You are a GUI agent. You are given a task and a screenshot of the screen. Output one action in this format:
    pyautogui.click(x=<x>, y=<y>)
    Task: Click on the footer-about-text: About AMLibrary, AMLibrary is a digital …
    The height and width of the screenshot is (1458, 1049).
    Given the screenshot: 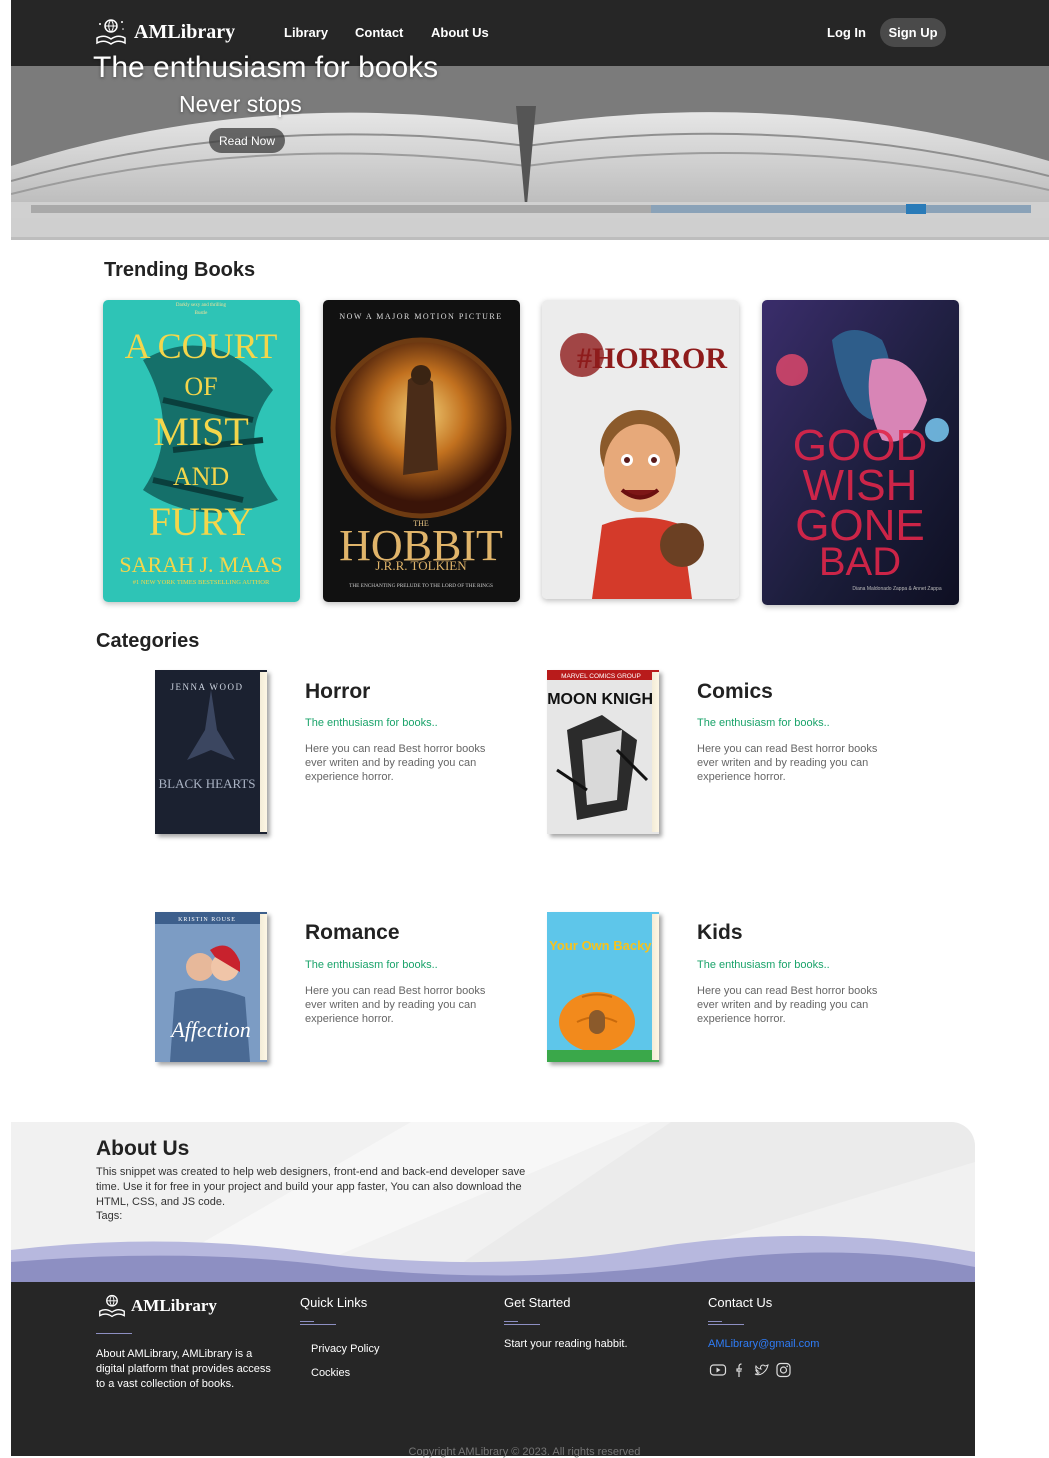 What is the action you would take?
    pyautogui.click(x=183, y=1369)
    